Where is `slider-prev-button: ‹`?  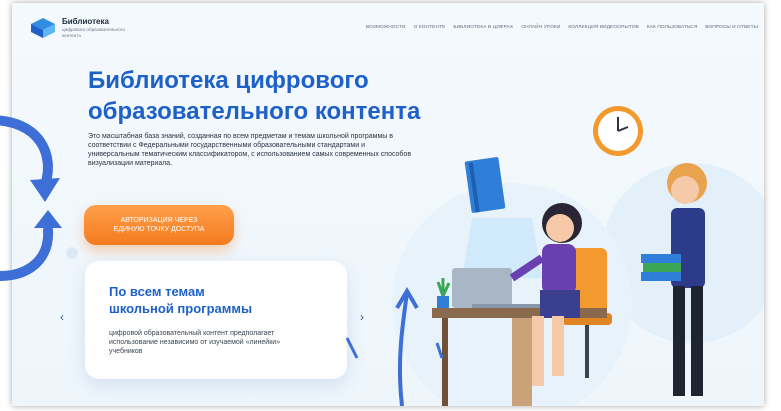 slider-prev-button: ‹ is located at coordinates (62, 317).